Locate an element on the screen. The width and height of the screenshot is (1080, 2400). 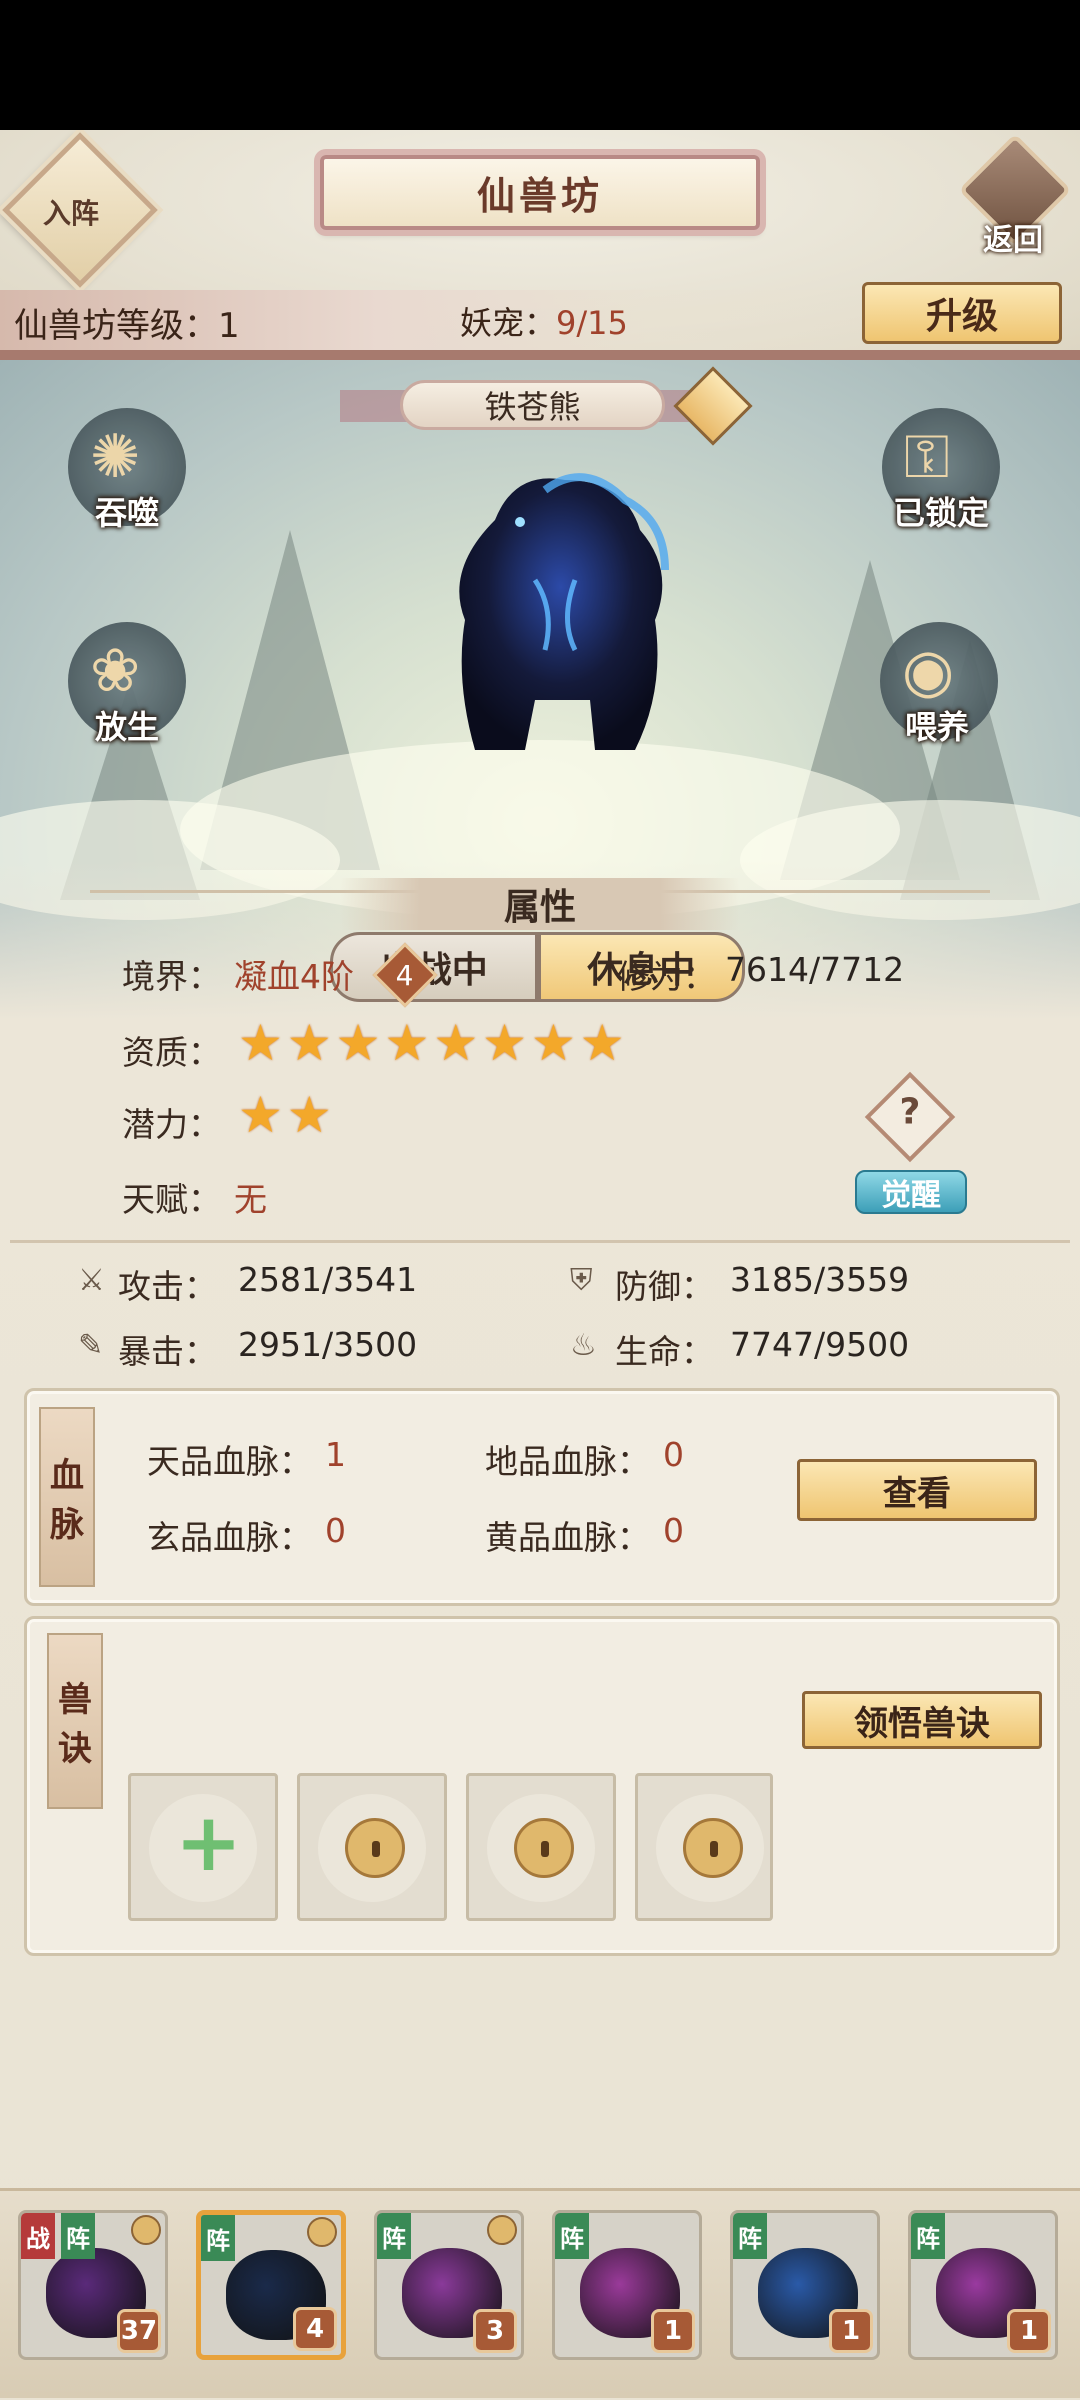
aptitude-stars: ★ ★ ★ ★ ★ ★ ★ ★ is located at coordinates (431, 1043).